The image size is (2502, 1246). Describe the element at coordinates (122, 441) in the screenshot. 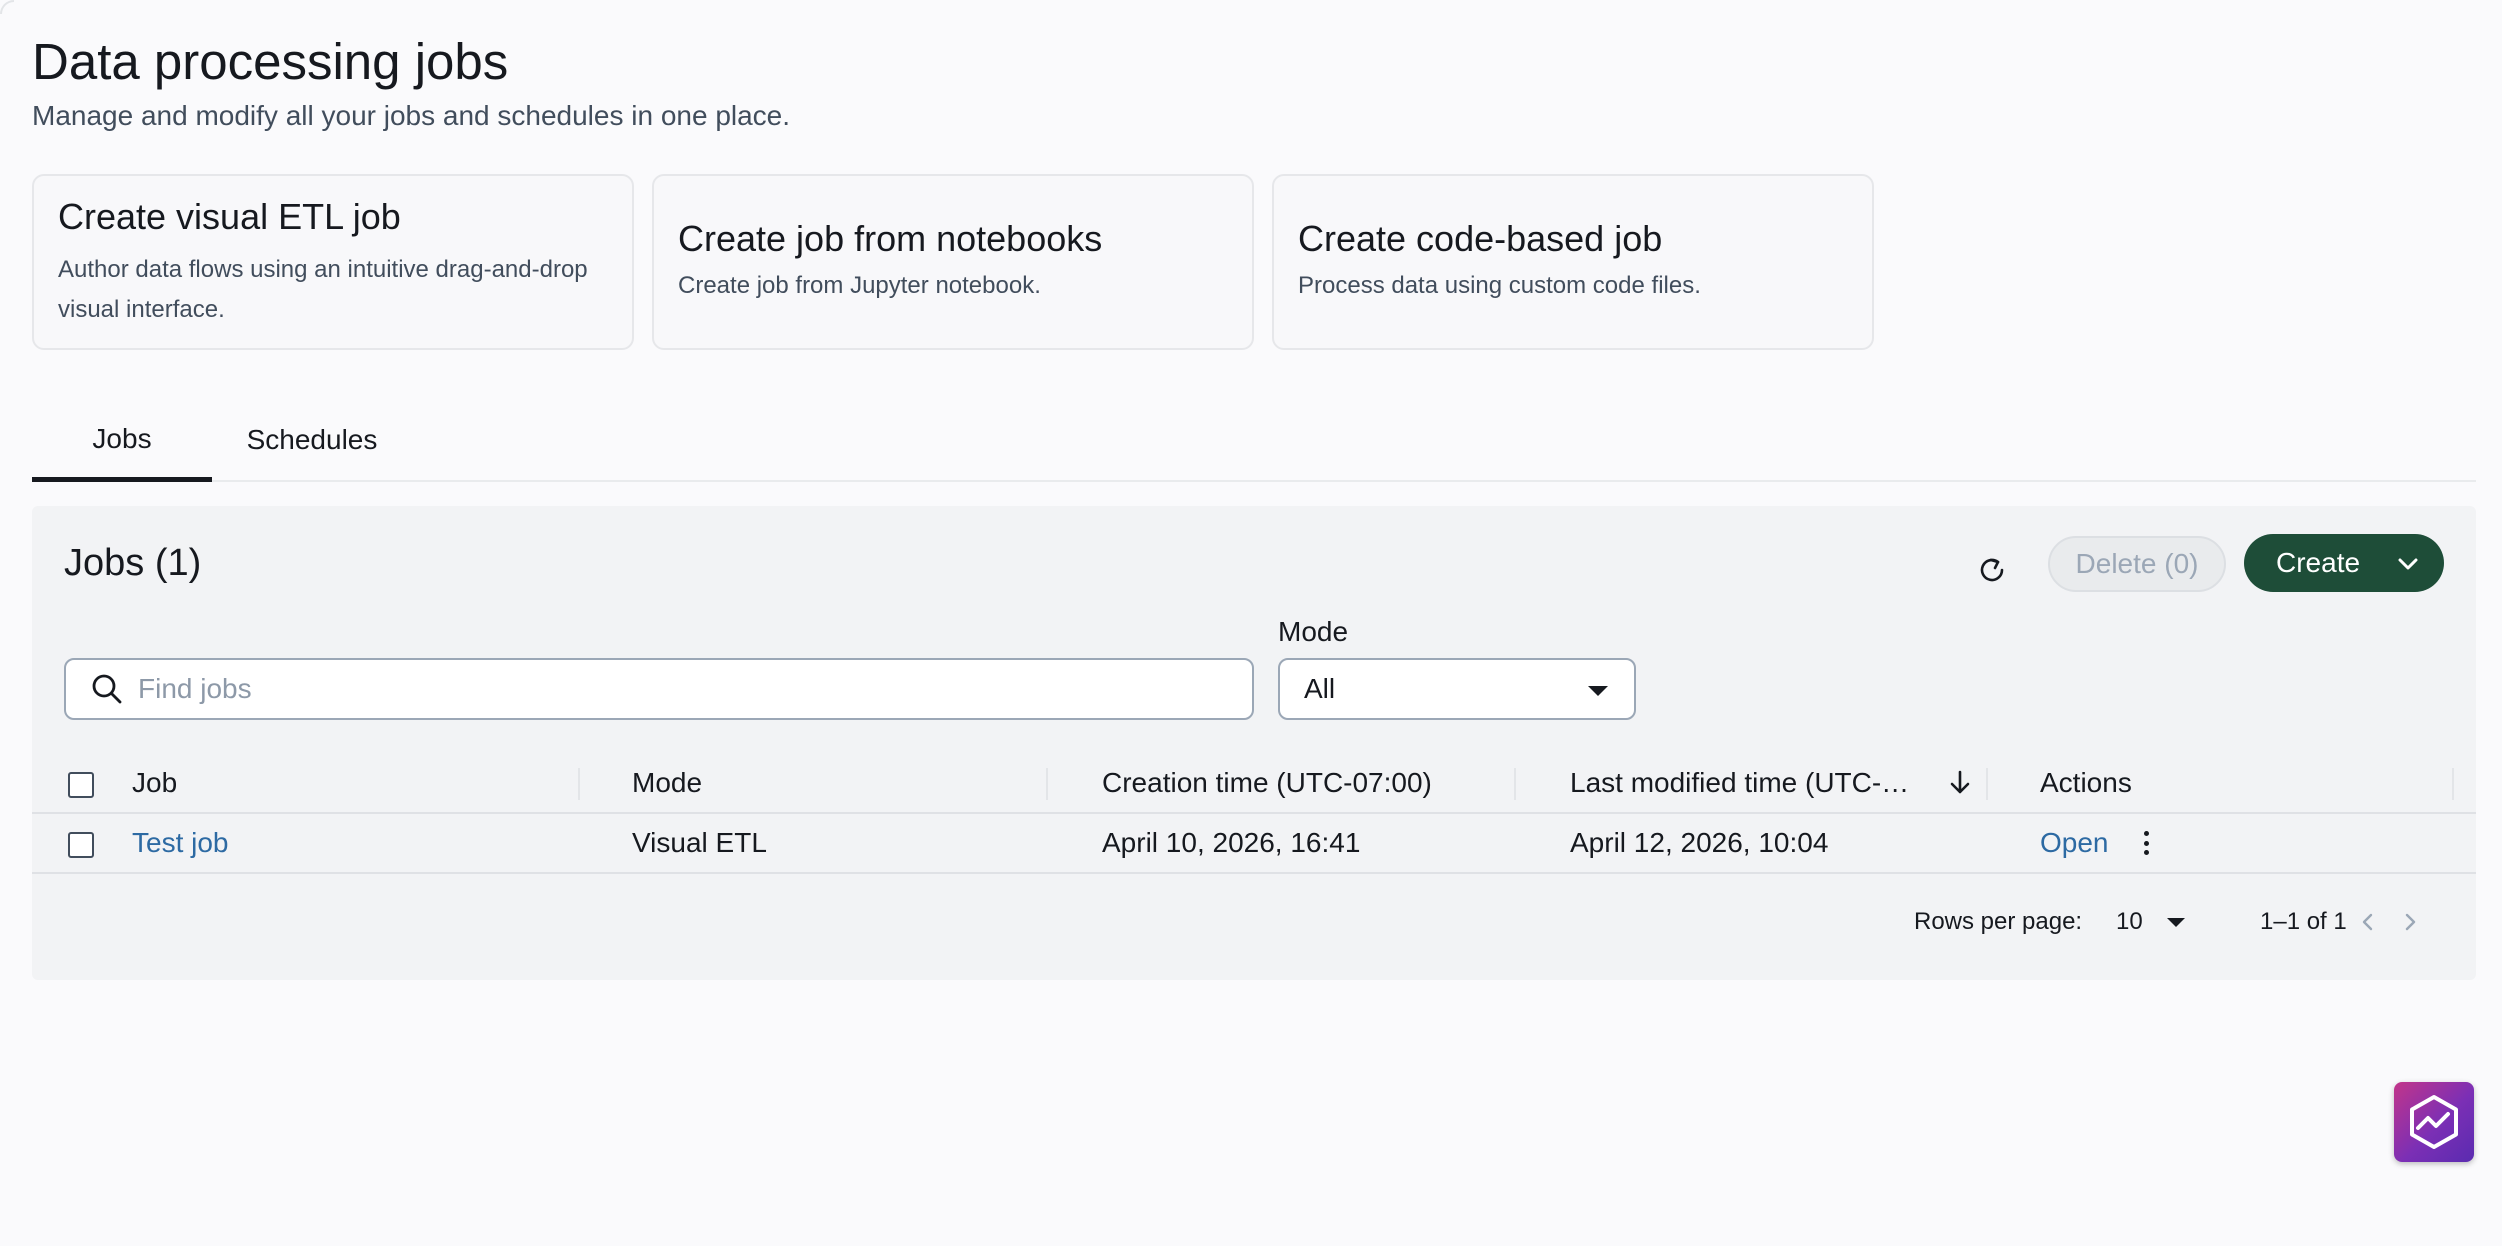

I see `tab-jobs: Jobs` at that location.